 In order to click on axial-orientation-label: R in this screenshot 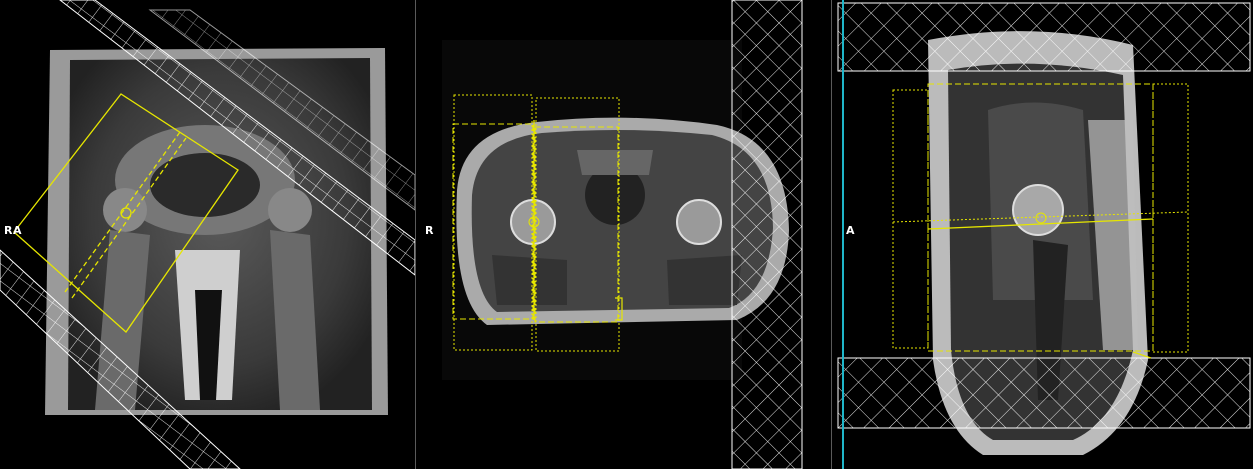, I will do `click(429, 230)`.